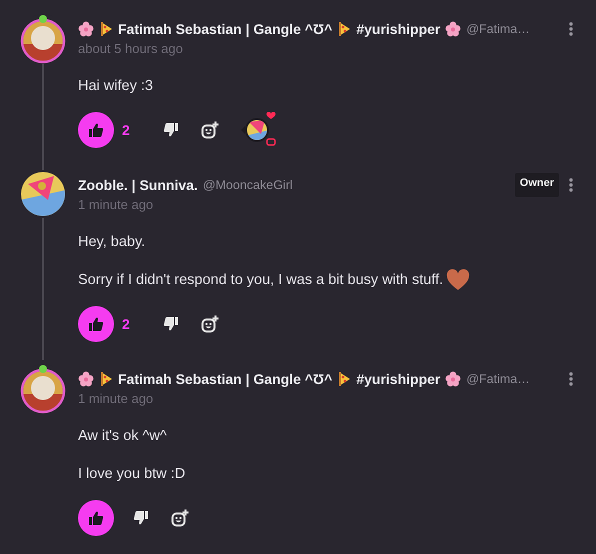 The height and width of the screenshot is (554, 596). Describe the element at coordinates (115, 86) in the screenshot. I see `comment-text: Hai wifey :3` at that location.